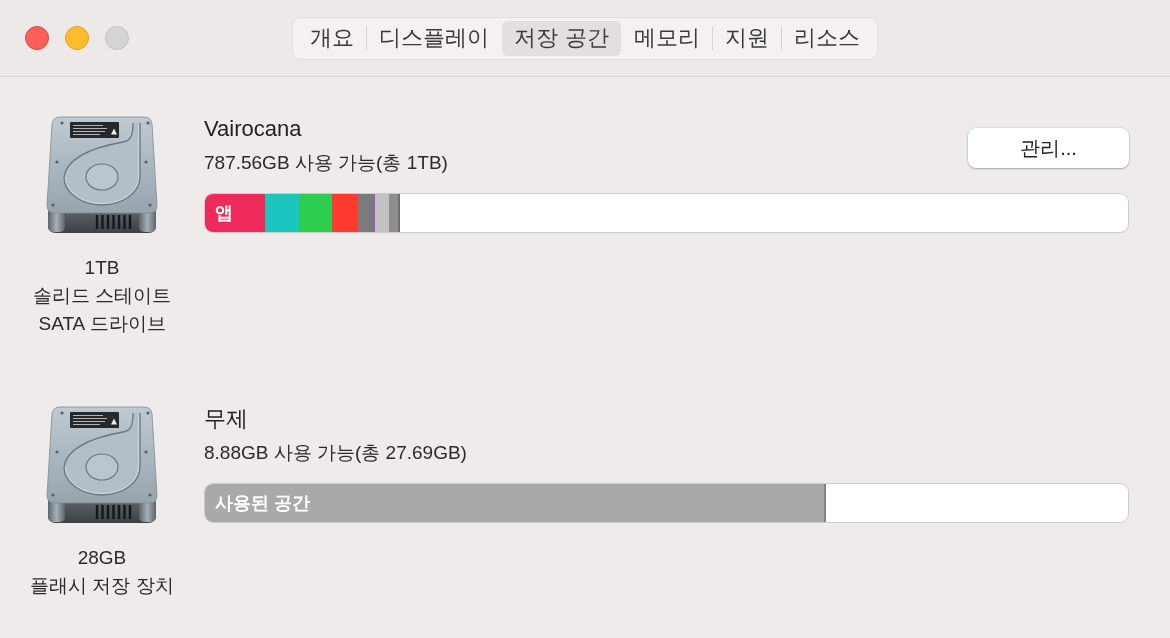  What do you see at coordinates (226, 419) in the screenshot?
I see `volume-name: 무제` at bounding box center [226, 419].